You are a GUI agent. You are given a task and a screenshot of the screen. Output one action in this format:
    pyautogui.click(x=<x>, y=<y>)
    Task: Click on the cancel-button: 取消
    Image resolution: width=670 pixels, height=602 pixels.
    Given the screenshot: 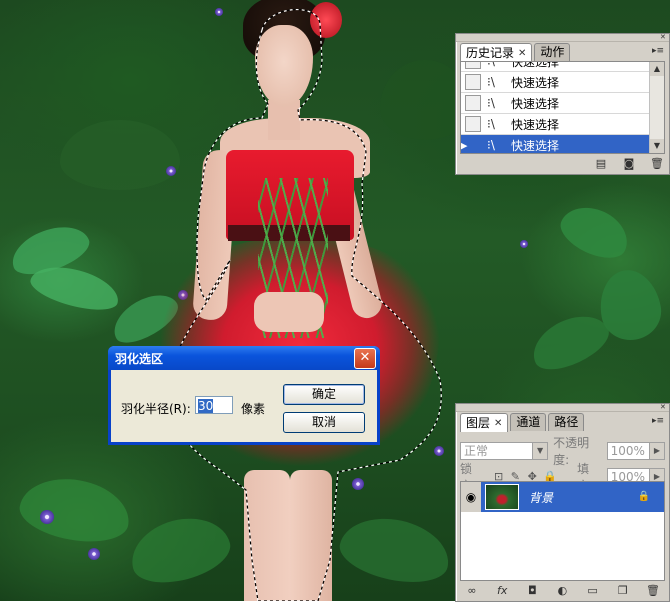 What is the action you would take?
    pyautogui.click(x=324, y=422)
    